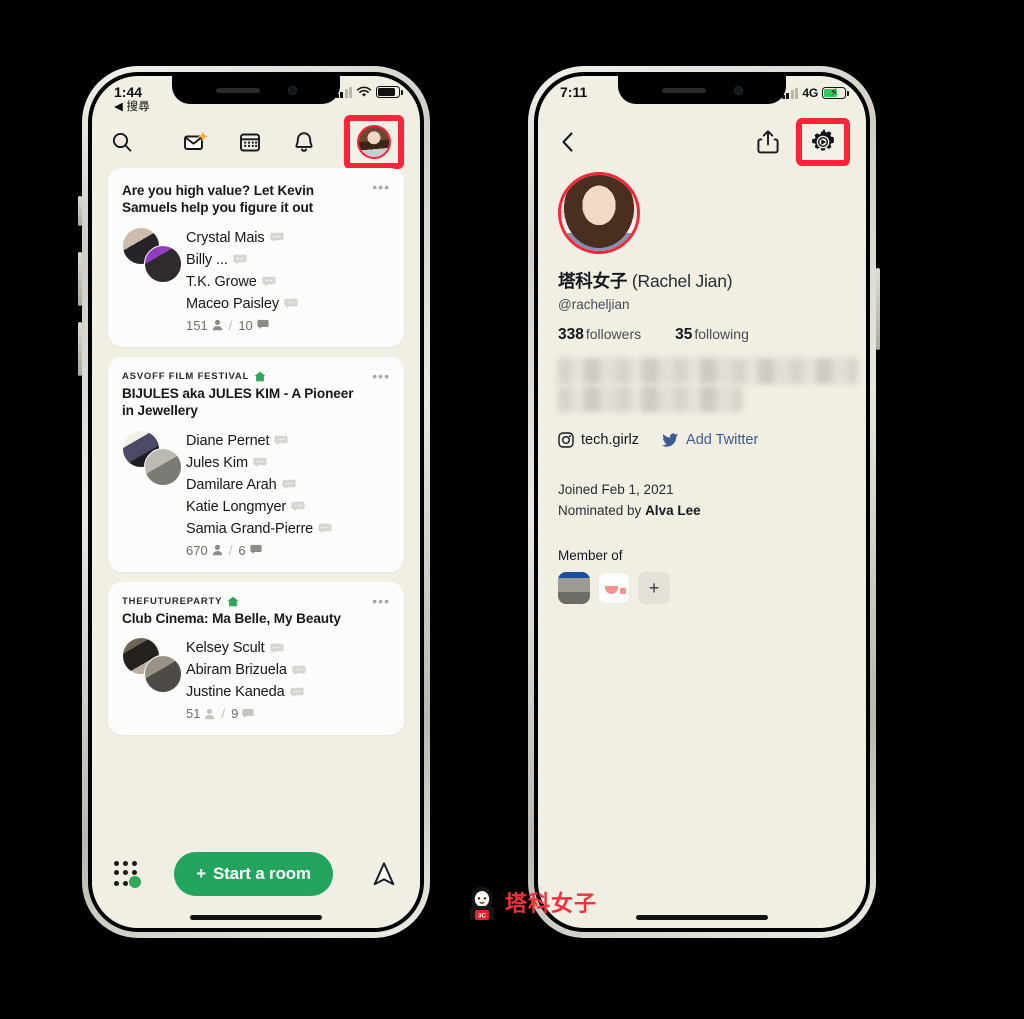  I want to click on speaker-row: Abiram Brizuela, so click(287, 670).